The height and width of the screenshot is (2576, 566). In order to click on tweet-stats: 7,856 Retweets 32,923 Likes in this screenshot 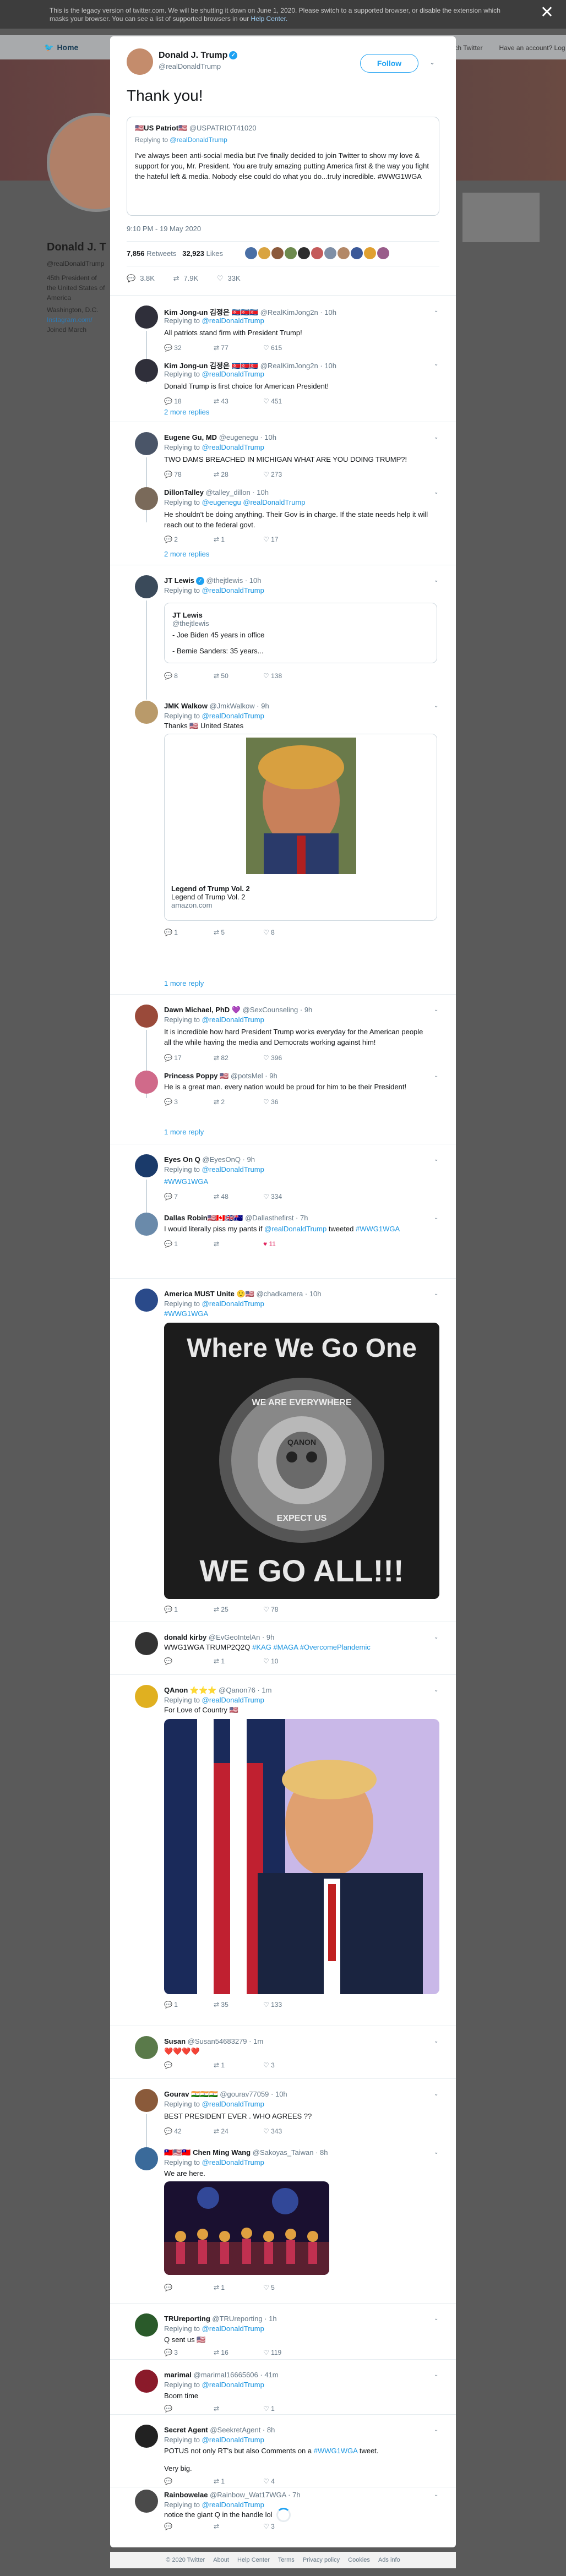, I will do `click(283, 254)`.